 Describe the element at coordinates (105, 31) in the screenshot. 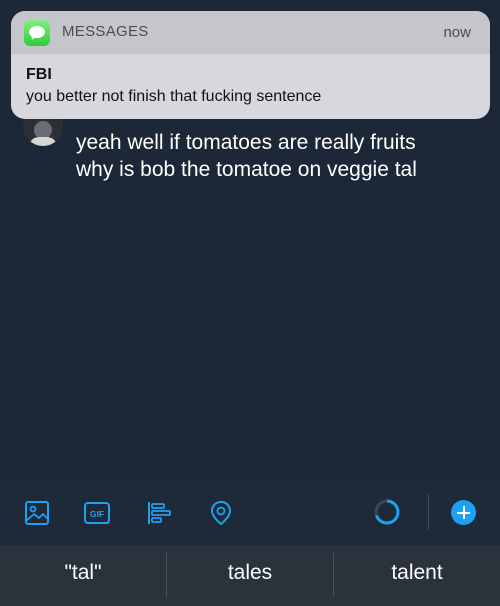

I see `notification-app-name: MESSAGES` at that location.